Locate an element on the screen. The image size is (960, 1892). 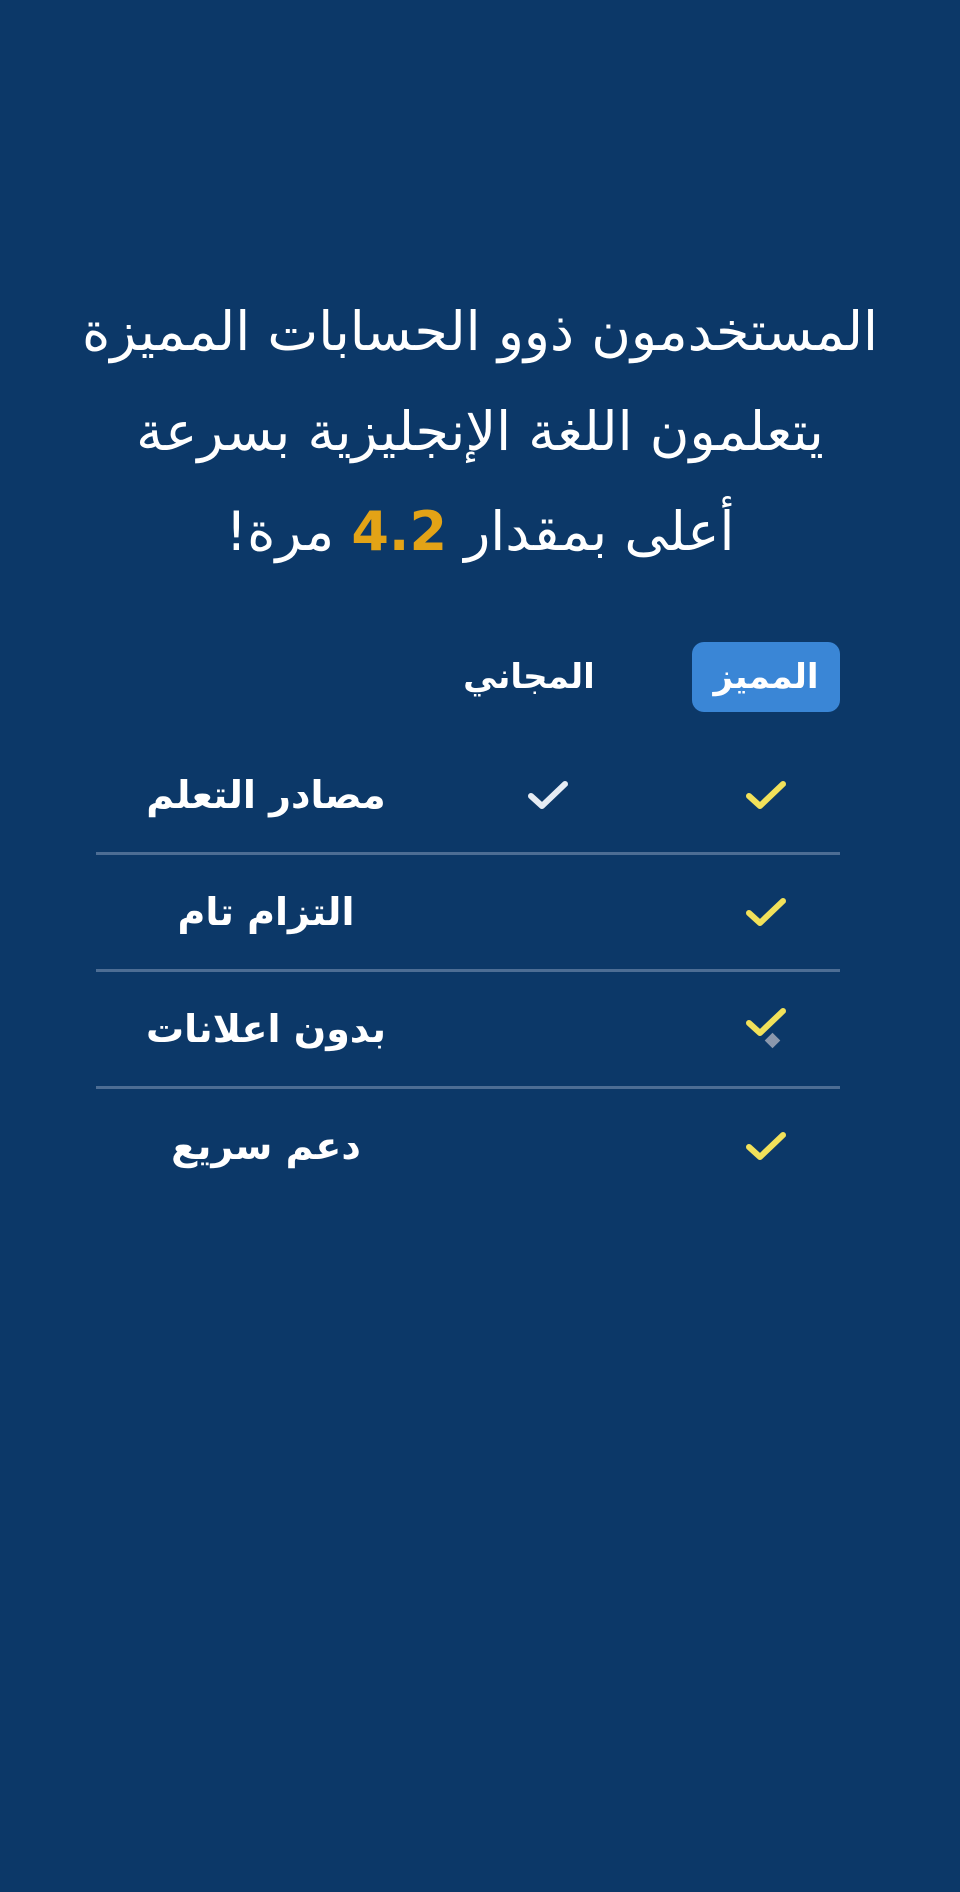
headline-line-3: أعلى بمقدار 4.2 مرة! is located at coordinates (480, 532).